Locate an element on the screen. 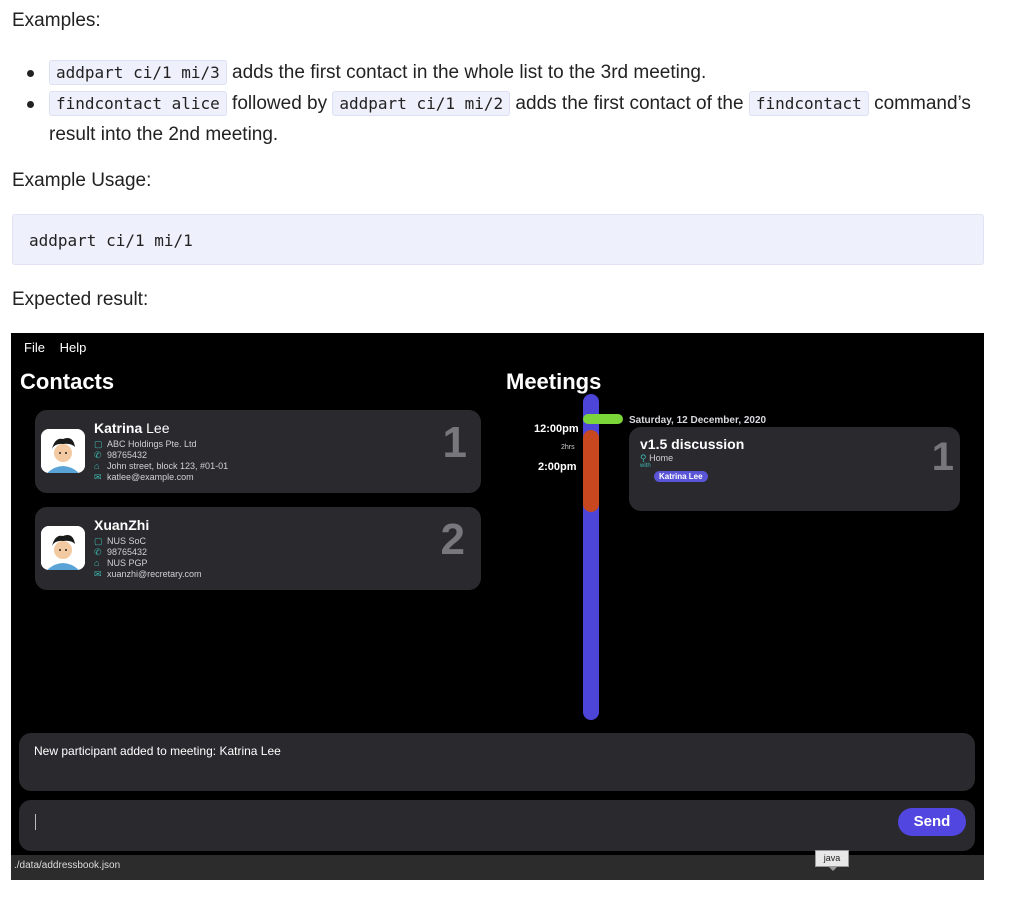  inline-code: findcontact is located at coordinates (808, 103).